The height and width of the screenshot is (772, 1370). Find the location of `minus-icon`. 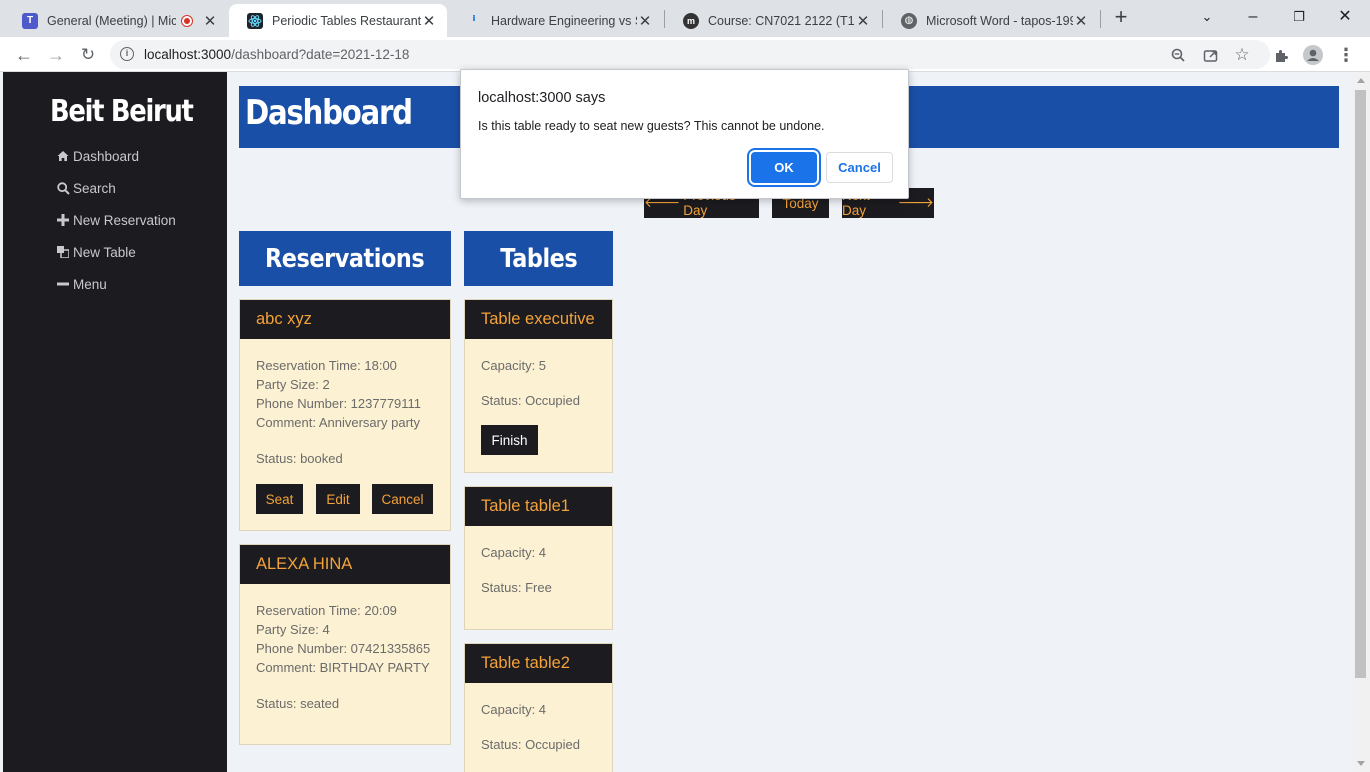

minus-icon is located at coordinates (63, 284).